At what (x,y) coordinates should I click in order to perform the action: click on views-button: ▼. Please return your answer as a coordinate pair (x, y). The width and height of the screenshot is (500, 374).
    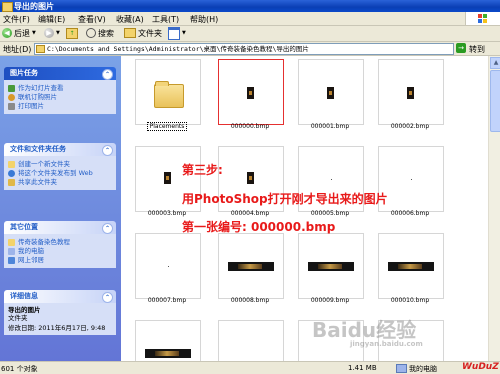
    Looking at the image, I should click on (177, 33).